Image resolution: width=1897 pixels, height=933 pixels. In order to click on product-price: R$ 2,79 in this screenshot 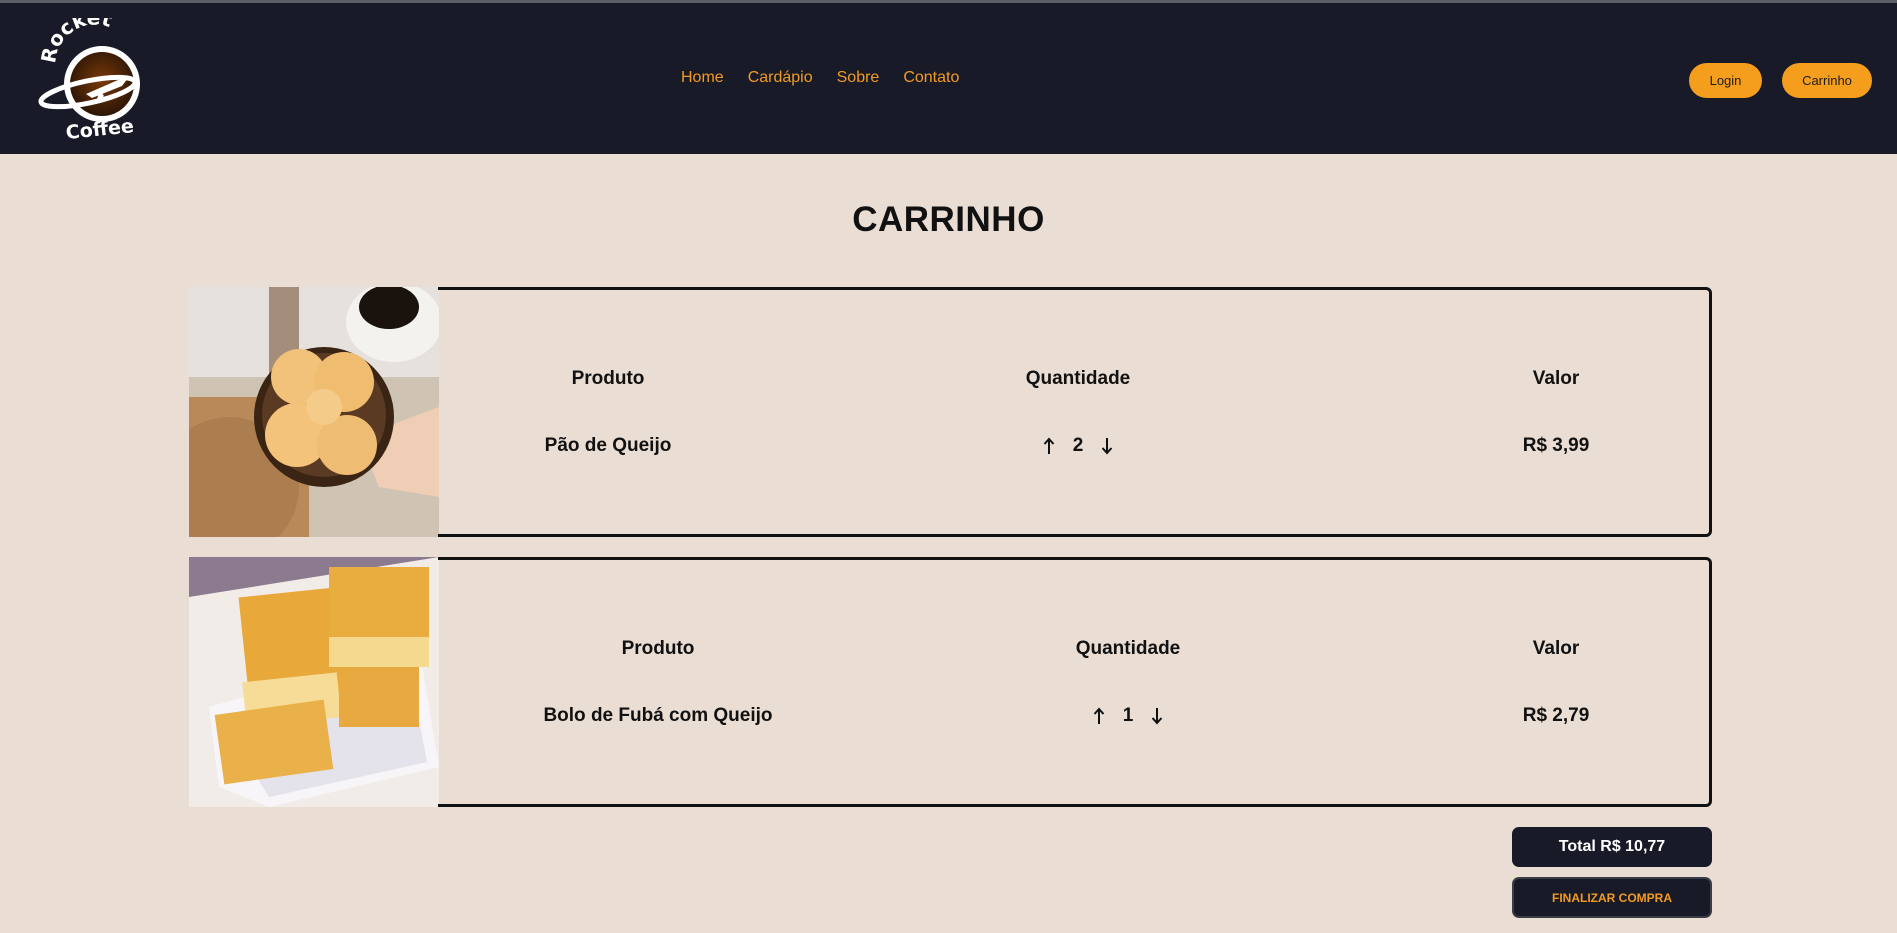, I will do `click(1556, 715)`.